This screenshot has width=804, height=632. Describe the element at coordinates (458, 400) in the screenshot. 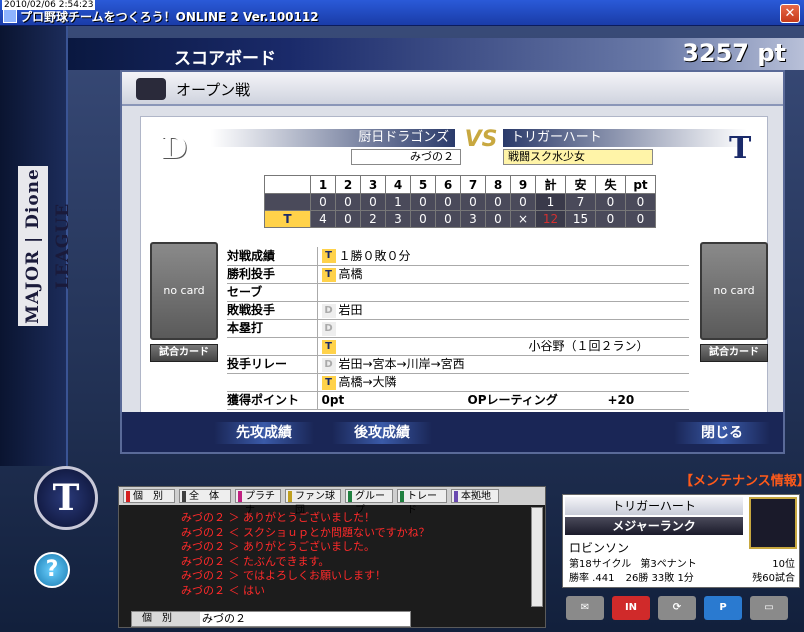

I see `points-row: 獲得ポイント 0pt OPレーティング +20` at that location.